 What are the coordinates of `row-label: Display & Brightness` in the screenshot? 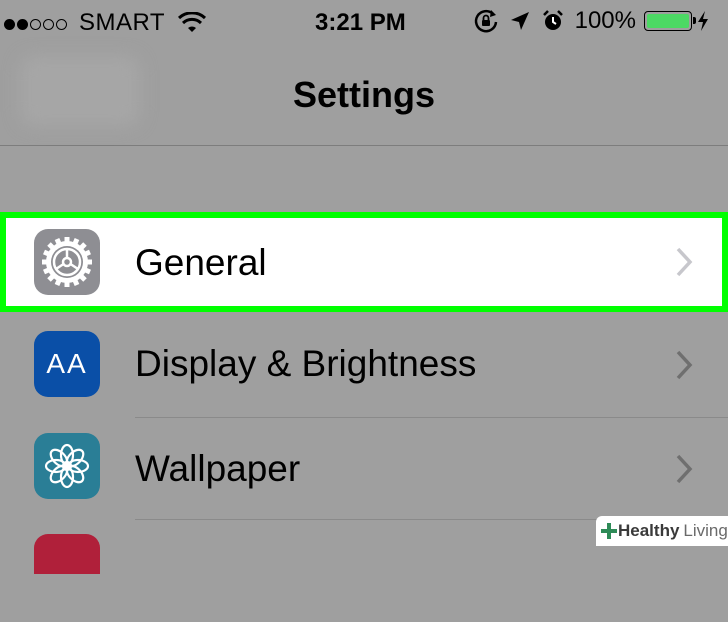 It's located at (306, 363).